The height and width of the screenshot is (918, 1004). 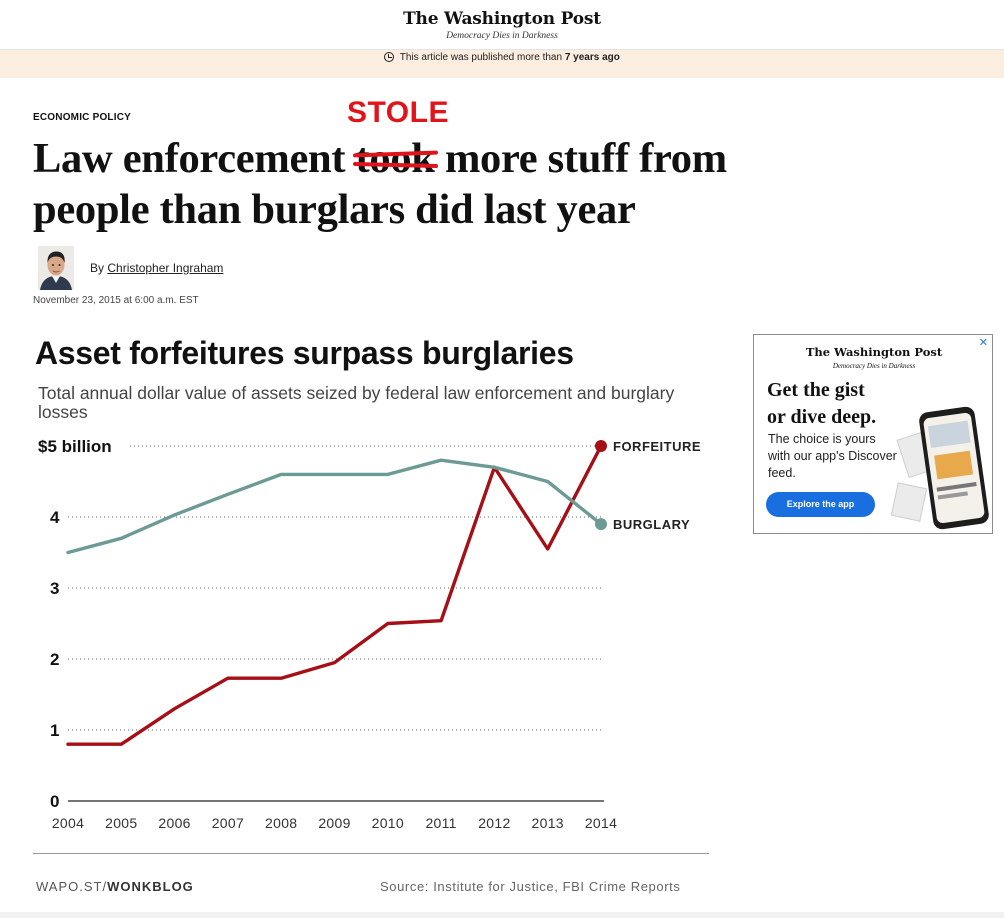 I want to click on x-tick-label: 2009, so click(x=334, y=823).